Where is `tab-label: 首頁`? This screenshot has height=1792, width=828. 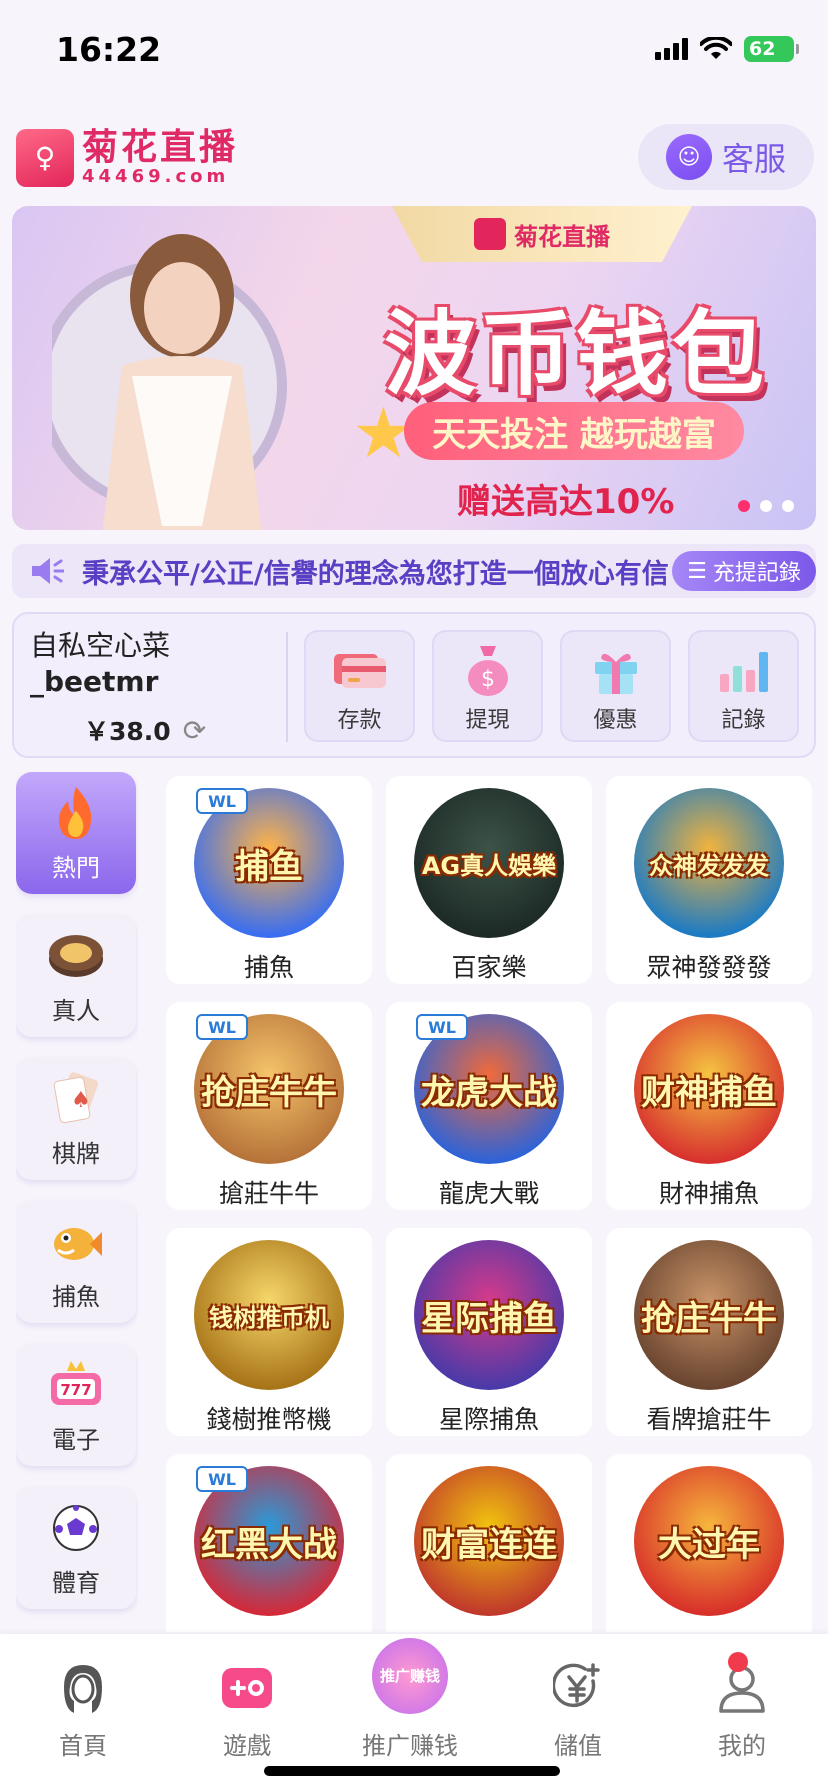
tab-label: 首頁 is located at coordinates (83, 1746).